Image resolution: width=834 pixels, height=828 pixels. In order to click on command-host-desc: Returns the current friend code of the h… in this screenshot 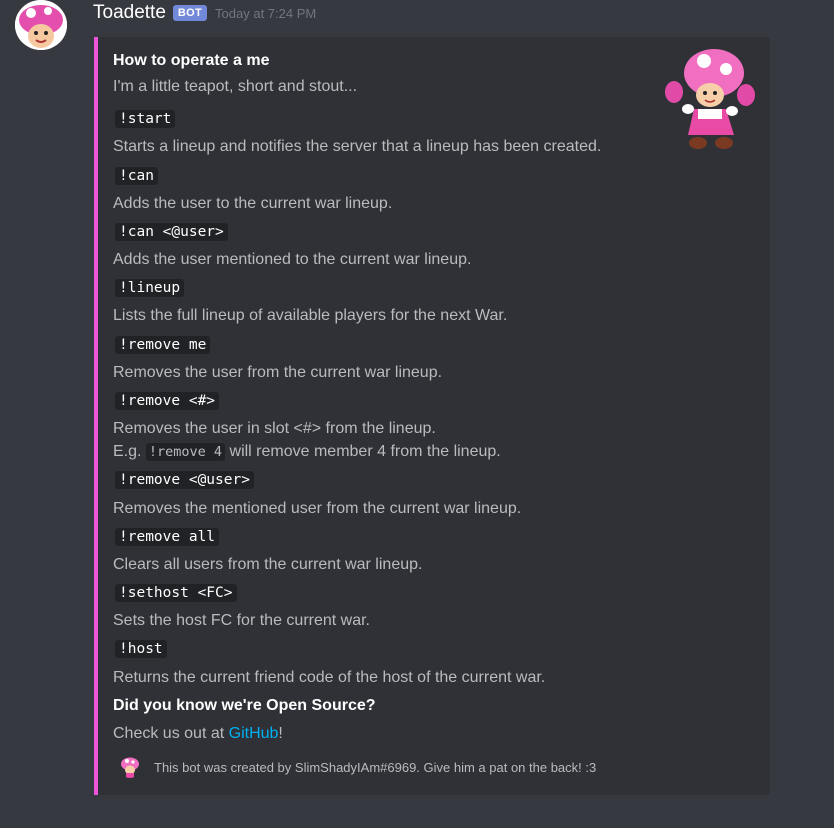, I will do `click(329, 677)`.